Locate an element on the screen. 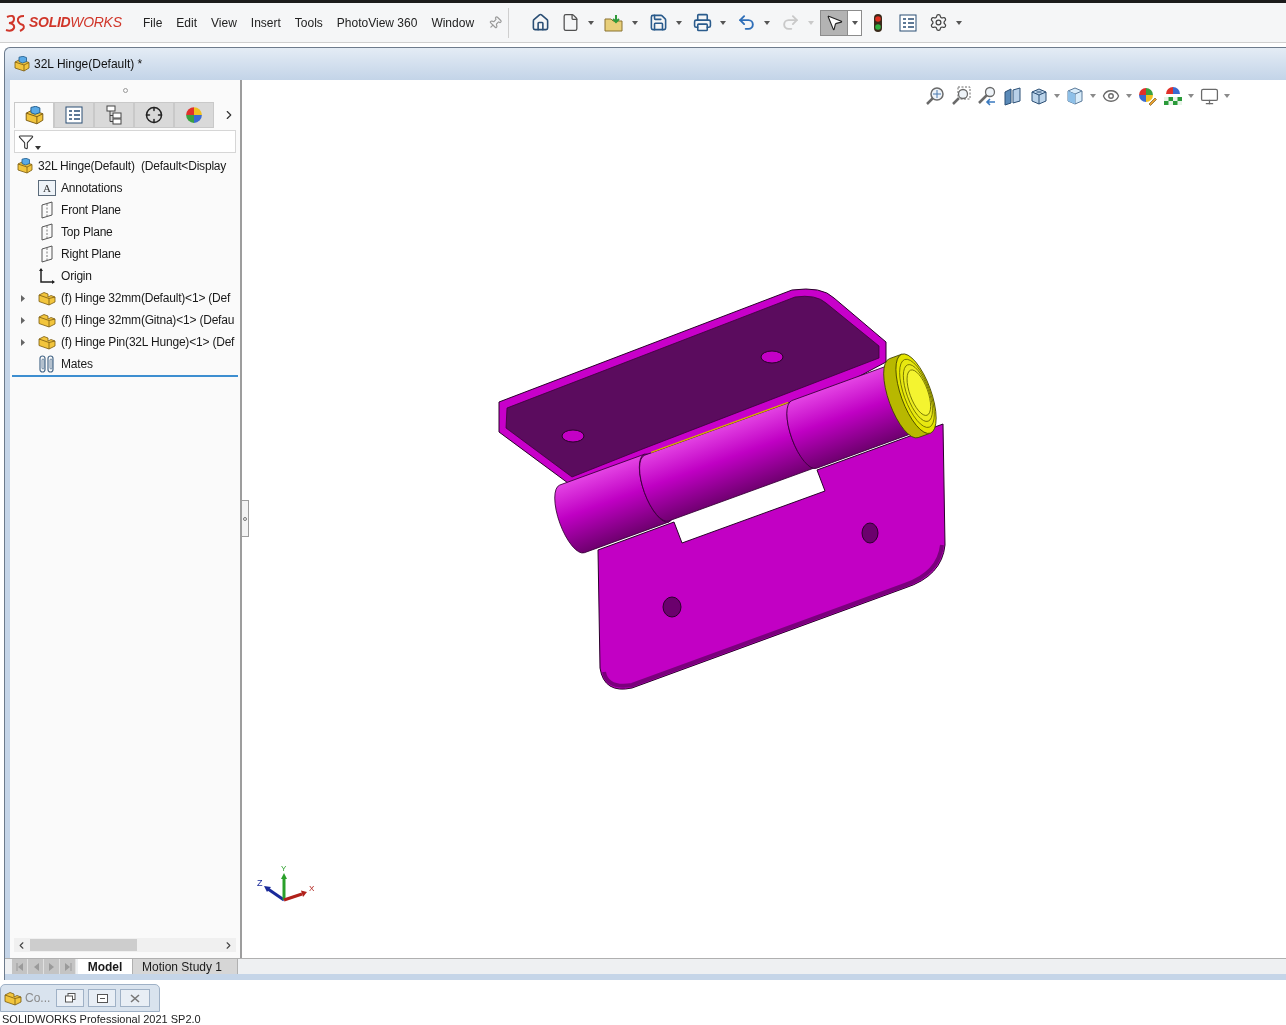 Image resolution: width=1286 pixels, height=1025 pixels. filter-button is located at coordinates (29, 141).